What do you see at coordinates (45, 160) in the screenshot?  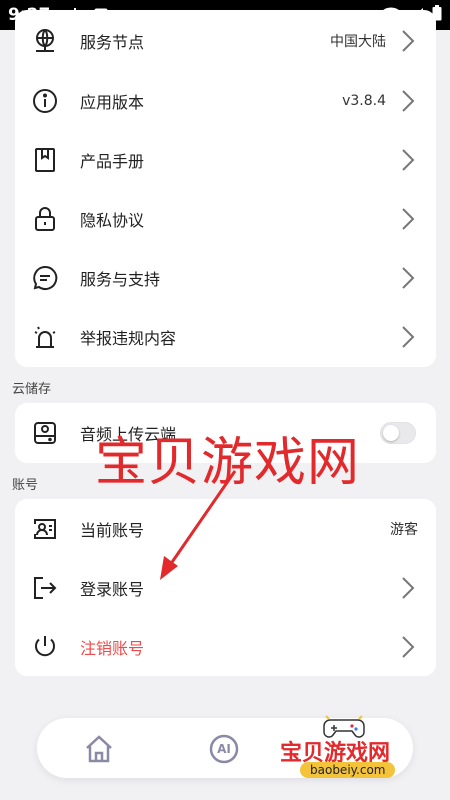 I see `bookmark-book-icon` at bounding box center [45, 160].